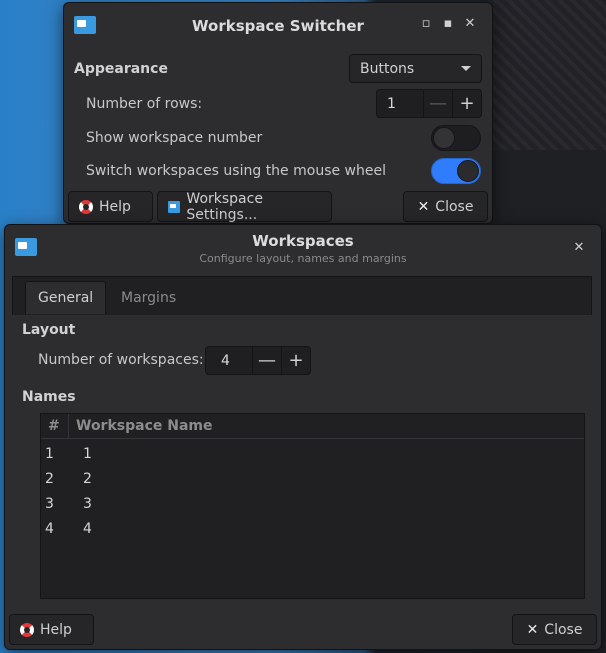  What do you see at coordinates (87, 529) in the screenshot?
I see `row-name: 4` at bounding box center [87, 529].